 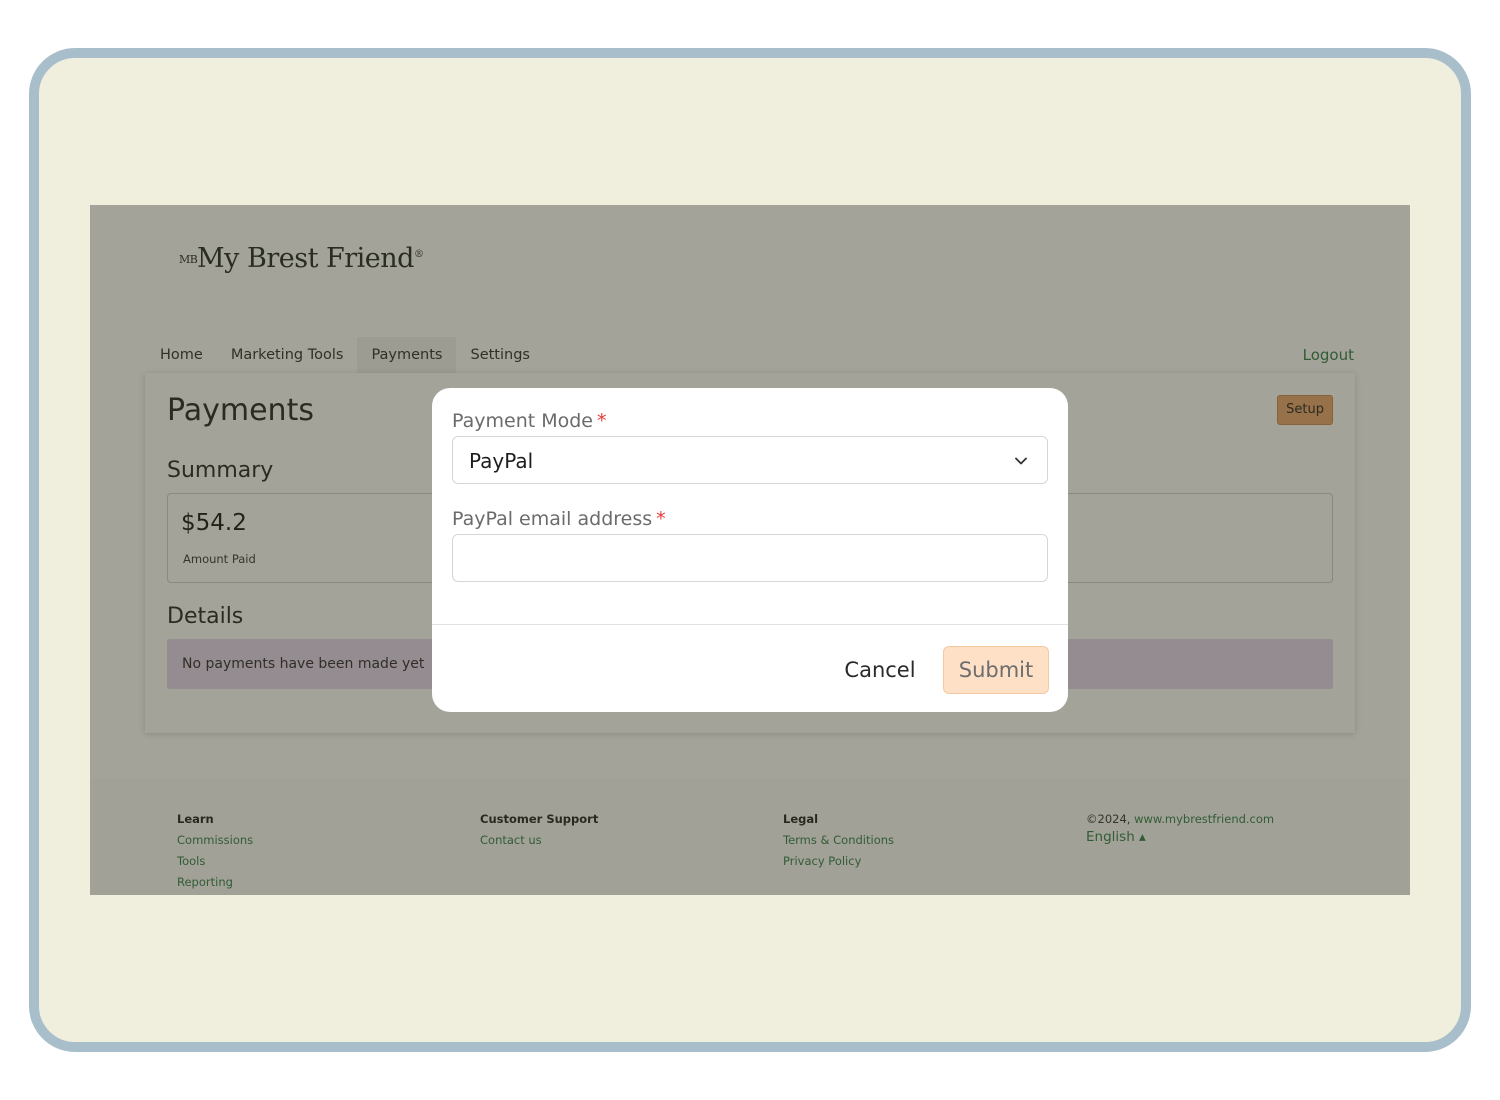 I want to click on paypal-email-label-text: PayPal email address, so click(x=552, y=519).